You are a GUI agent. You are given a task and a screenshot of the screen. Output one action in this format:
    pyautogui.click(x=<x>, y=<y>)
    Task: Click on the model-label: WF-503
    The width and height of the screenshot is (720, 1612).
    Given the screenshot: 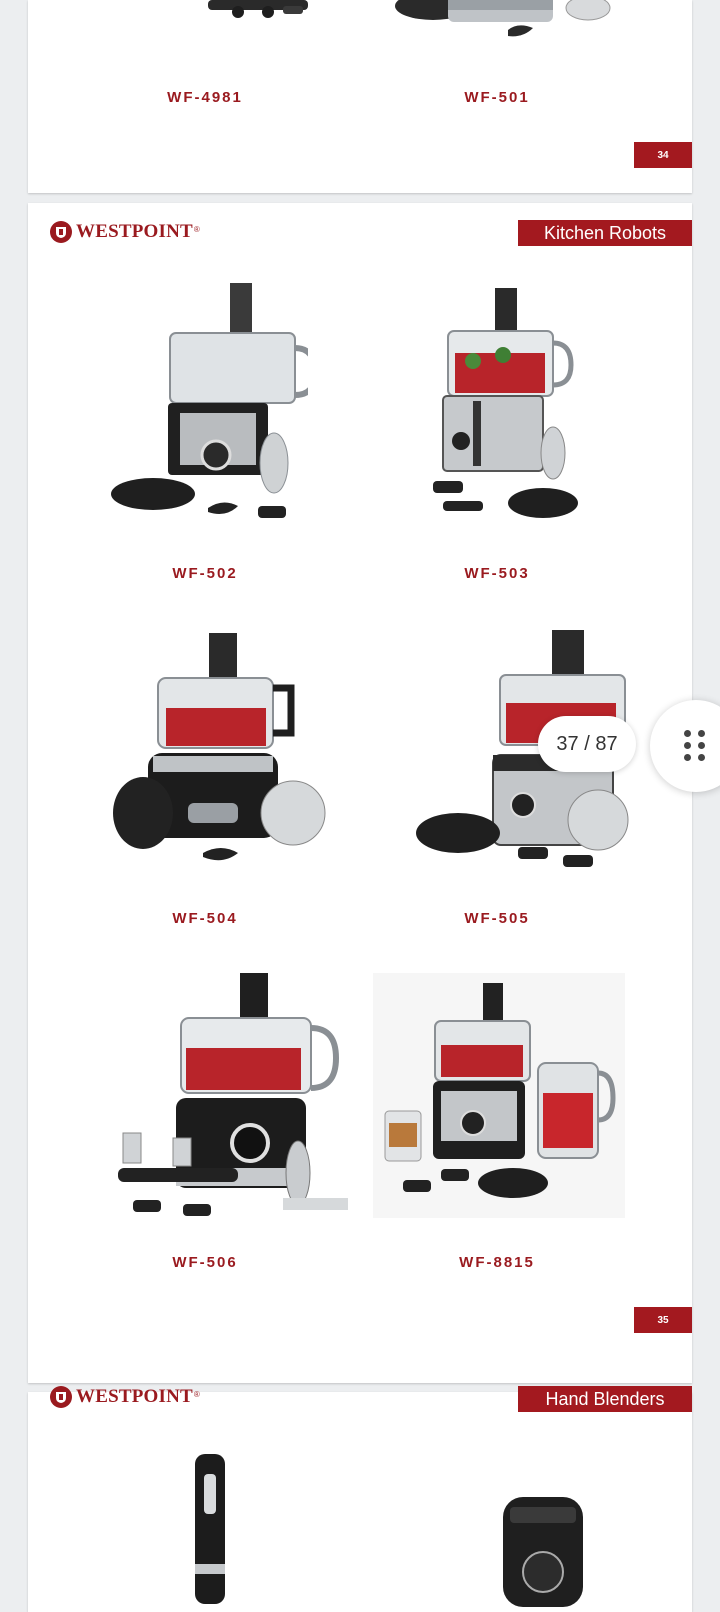 What is the action you would take?
    pyautogui.click(x=497, y=573)
    